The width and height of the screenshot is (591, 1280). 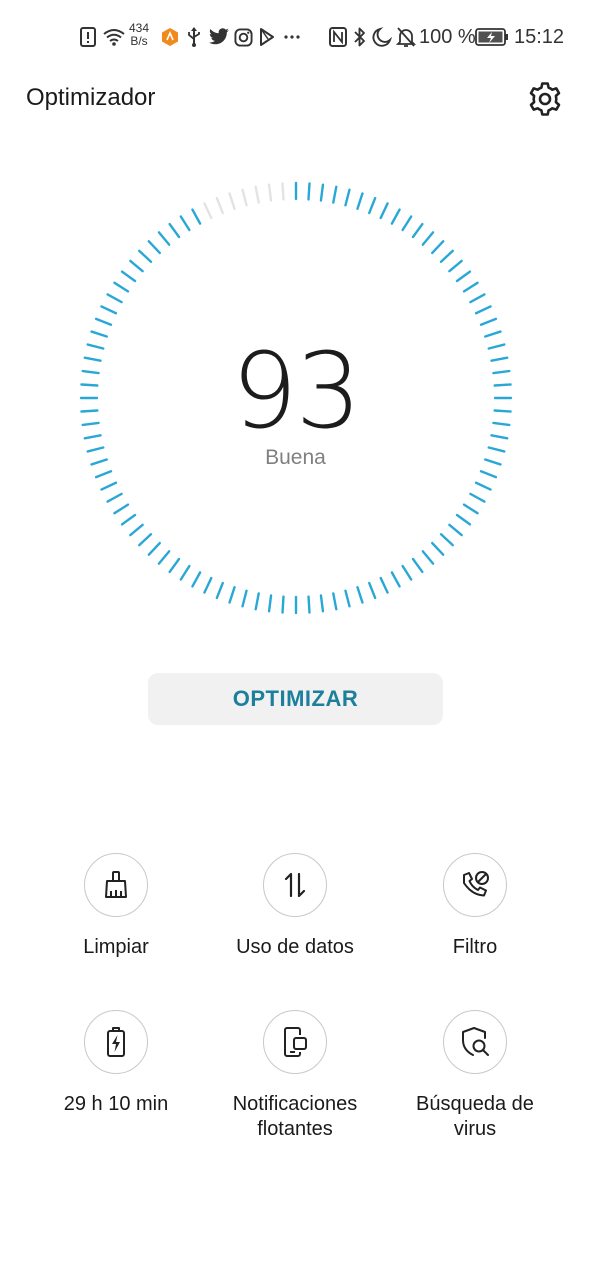 I want to click on tool-virus-scan-label: Búsqueda de virus, so click(x=475, y=1116).